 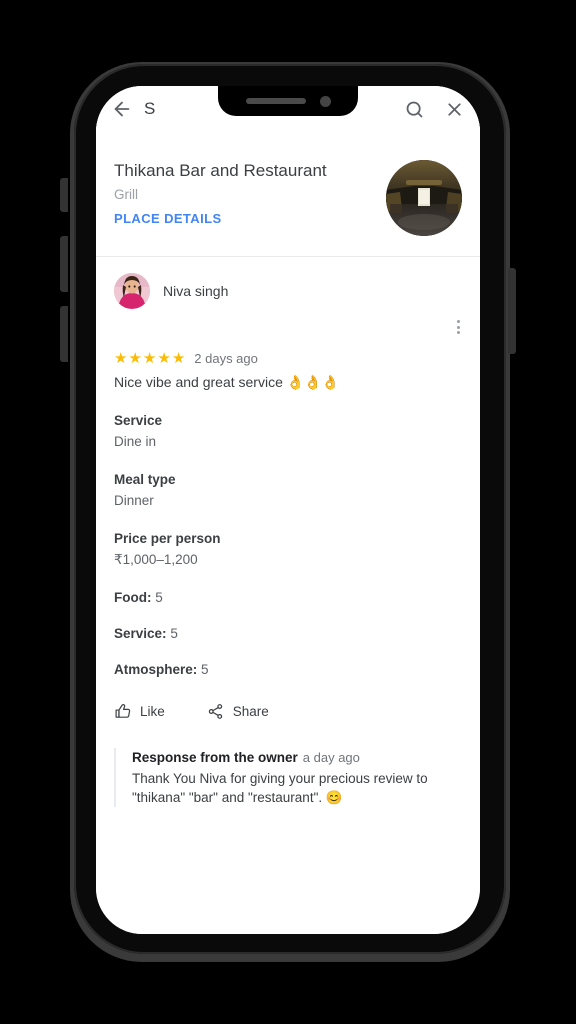 What do you see at coordinates (288, 358) in the screenshot?
I see `rating-row: ★ ★ ★ ★ ★ 2 days ago` at bounding box center [288, 358].